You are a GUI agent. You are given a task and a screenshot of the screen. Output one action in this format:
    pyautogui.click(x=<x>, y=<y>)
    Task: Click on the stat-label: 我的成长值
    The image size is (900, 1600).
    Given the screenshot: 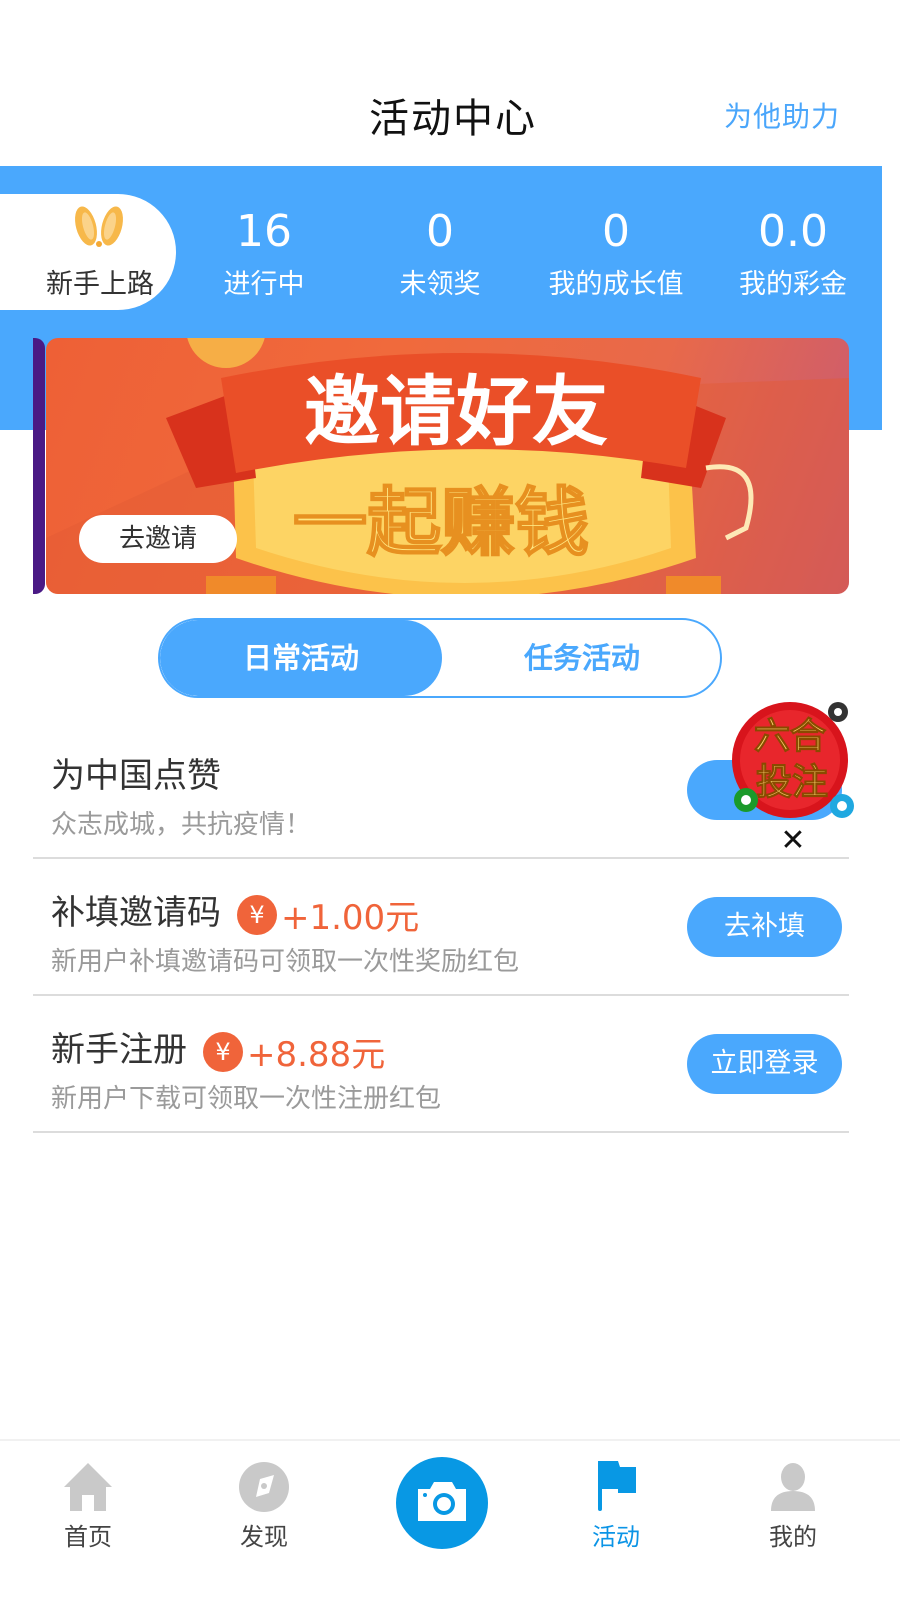 What is the action you would take?
    pyautogui.click(x=616, y=284)
    